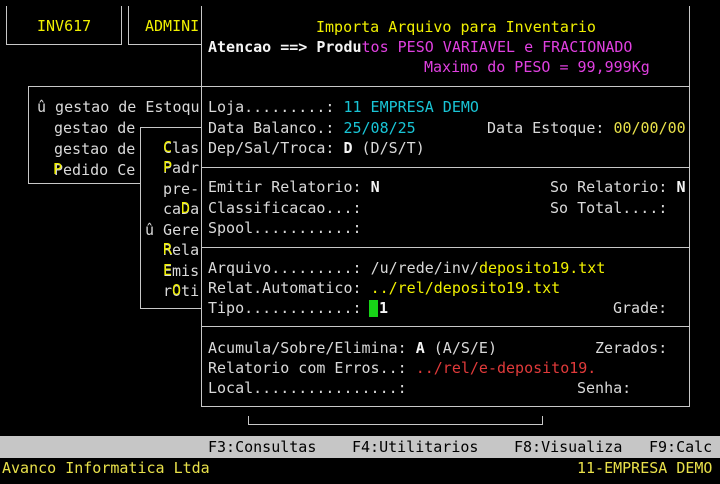 This screenshot has width=720, height=484. I want to click on tipo-field: 1, so click(383, 308).